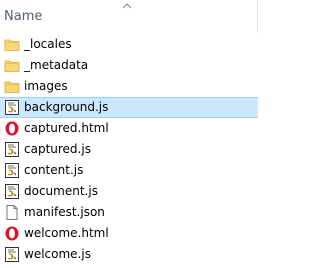 The height and width of the screenshot is (268, 320). Describe the element at coordinates (54, 170) in the screenshot. I see `file-name: content.js` at that location.